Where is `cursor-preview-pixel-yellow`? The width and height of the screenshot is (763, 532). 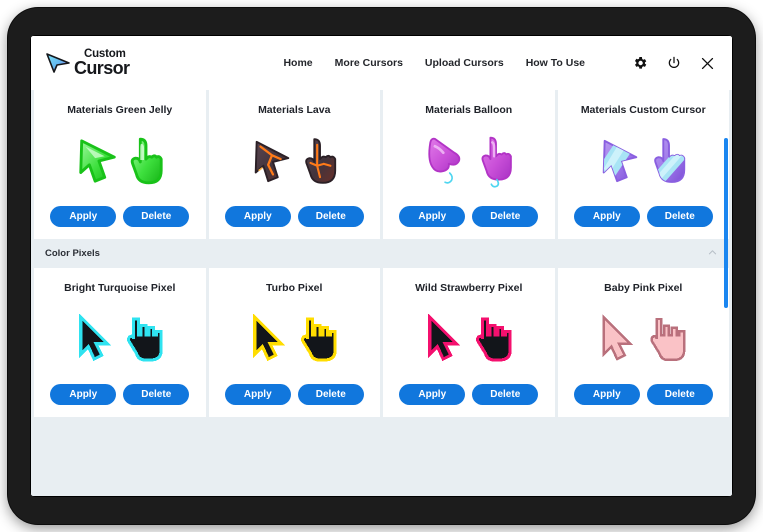
cursor-preview-pixel-yellow is located at coordinates (295, 339).